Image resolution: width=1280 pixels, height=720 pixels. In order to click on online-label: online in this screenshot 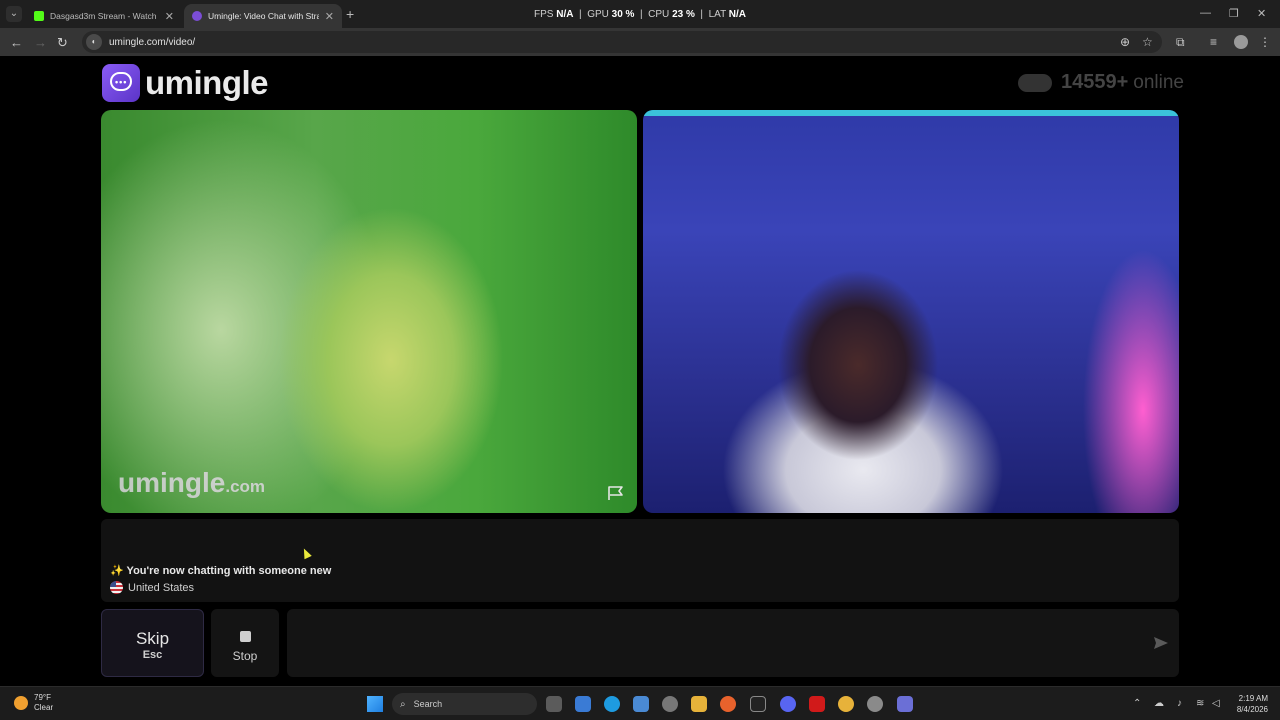, I will do `click(1158, 82)`.